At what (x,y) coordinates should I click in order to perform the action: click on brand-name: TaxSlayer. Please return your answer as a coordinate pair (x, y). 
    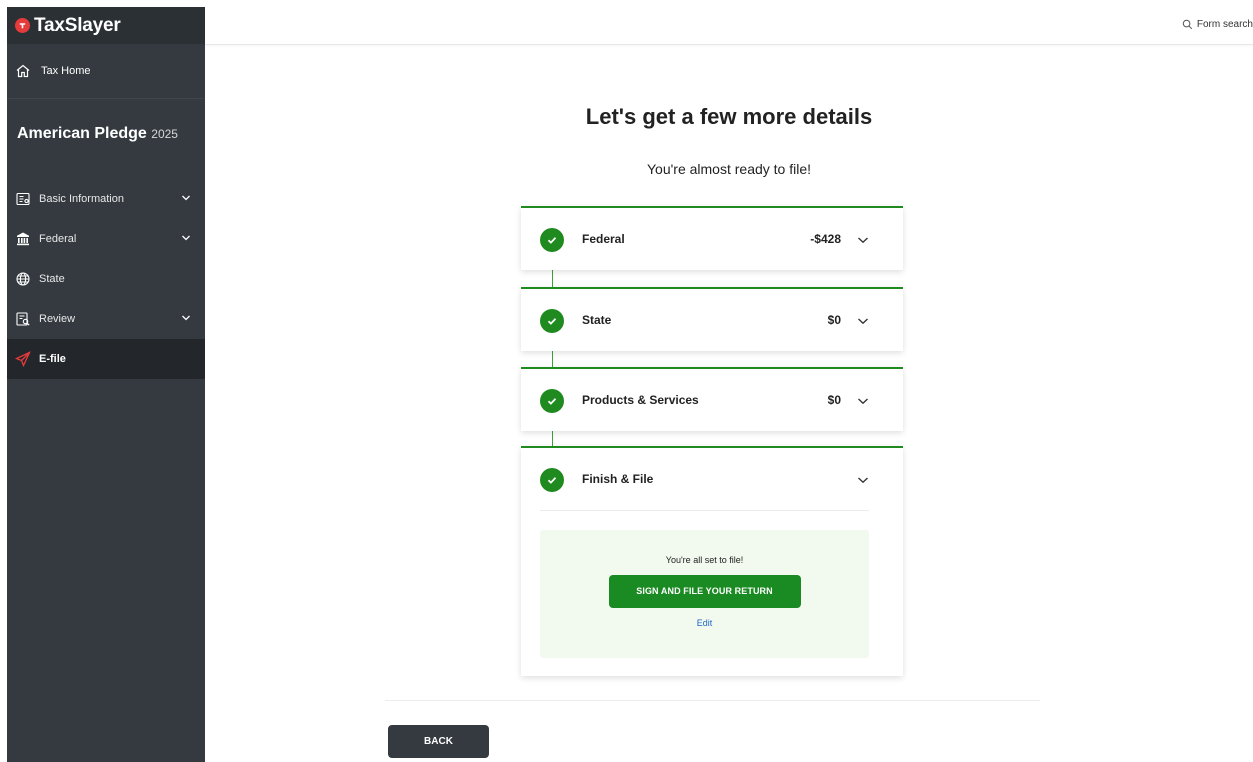
    Looking at the image, I should click on (77, 25).